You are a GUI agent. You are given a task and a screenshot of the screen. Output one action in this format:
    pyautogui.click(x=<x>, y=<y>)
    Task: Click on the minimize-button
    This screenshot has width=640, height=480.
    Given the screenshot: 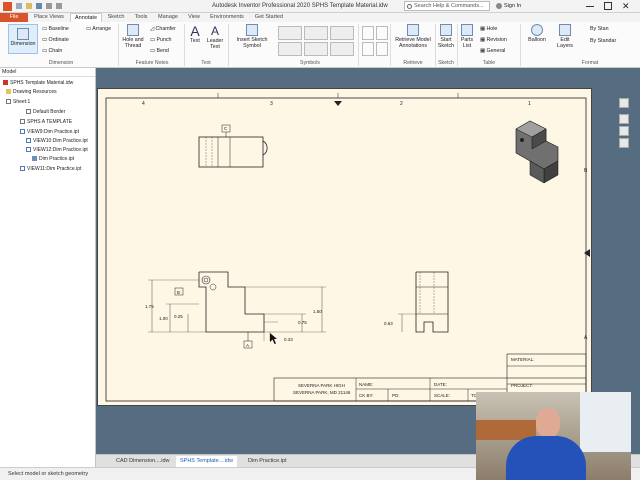 What is the action you would take?
    pyautogui.click(x=590, y=6)
    